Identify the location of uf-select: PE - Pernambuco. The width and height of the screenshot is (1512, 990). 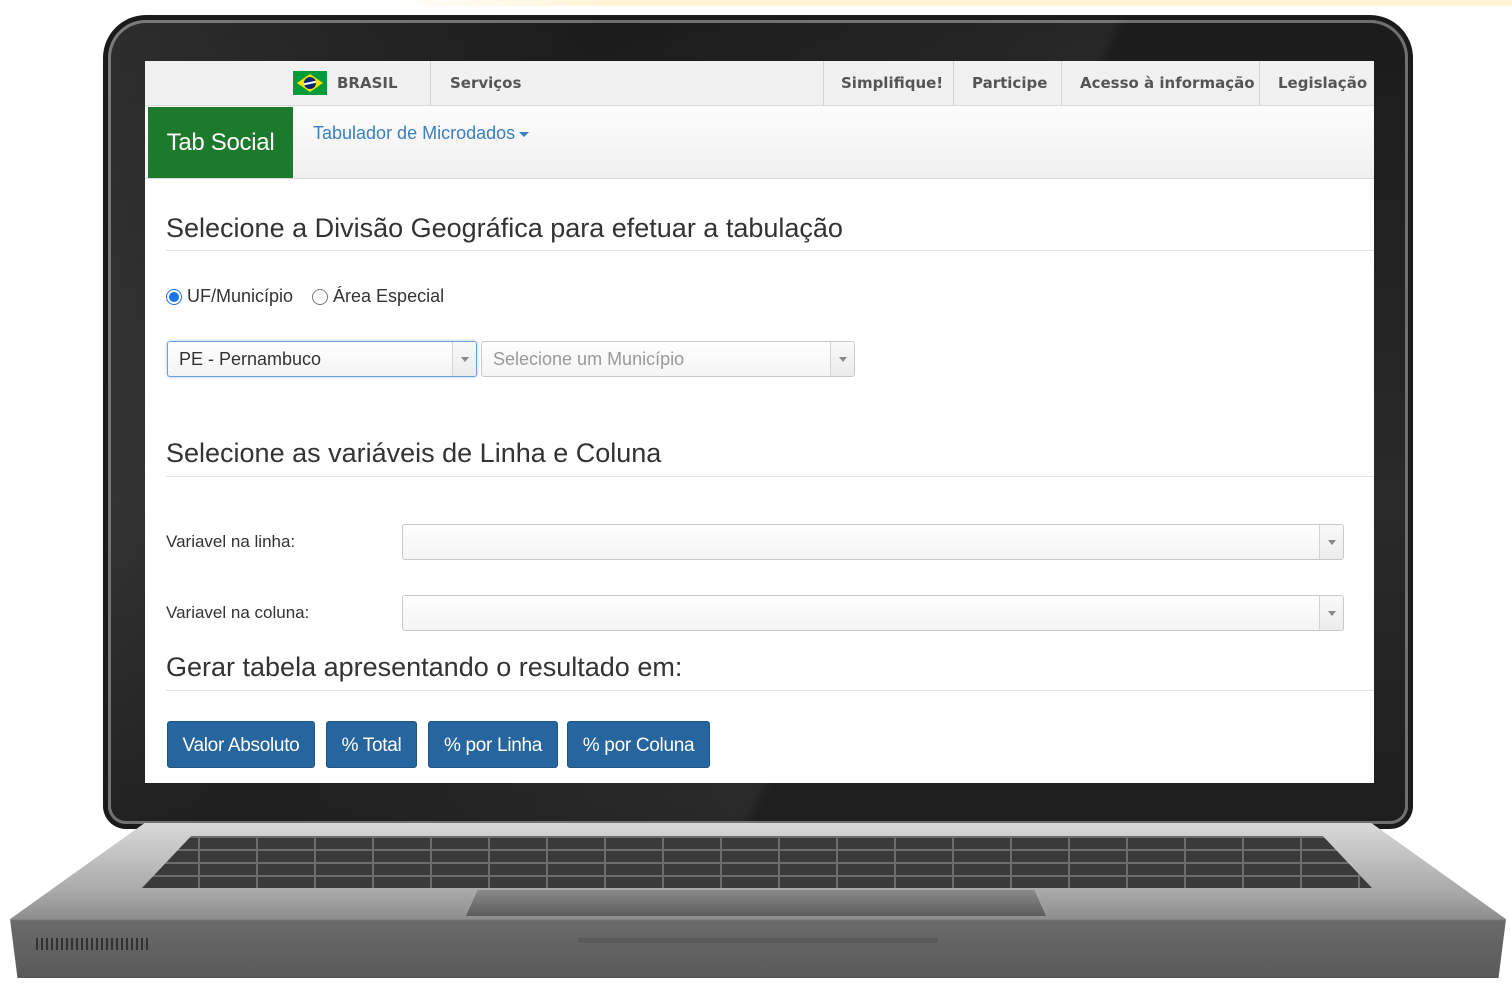
(322, 359).